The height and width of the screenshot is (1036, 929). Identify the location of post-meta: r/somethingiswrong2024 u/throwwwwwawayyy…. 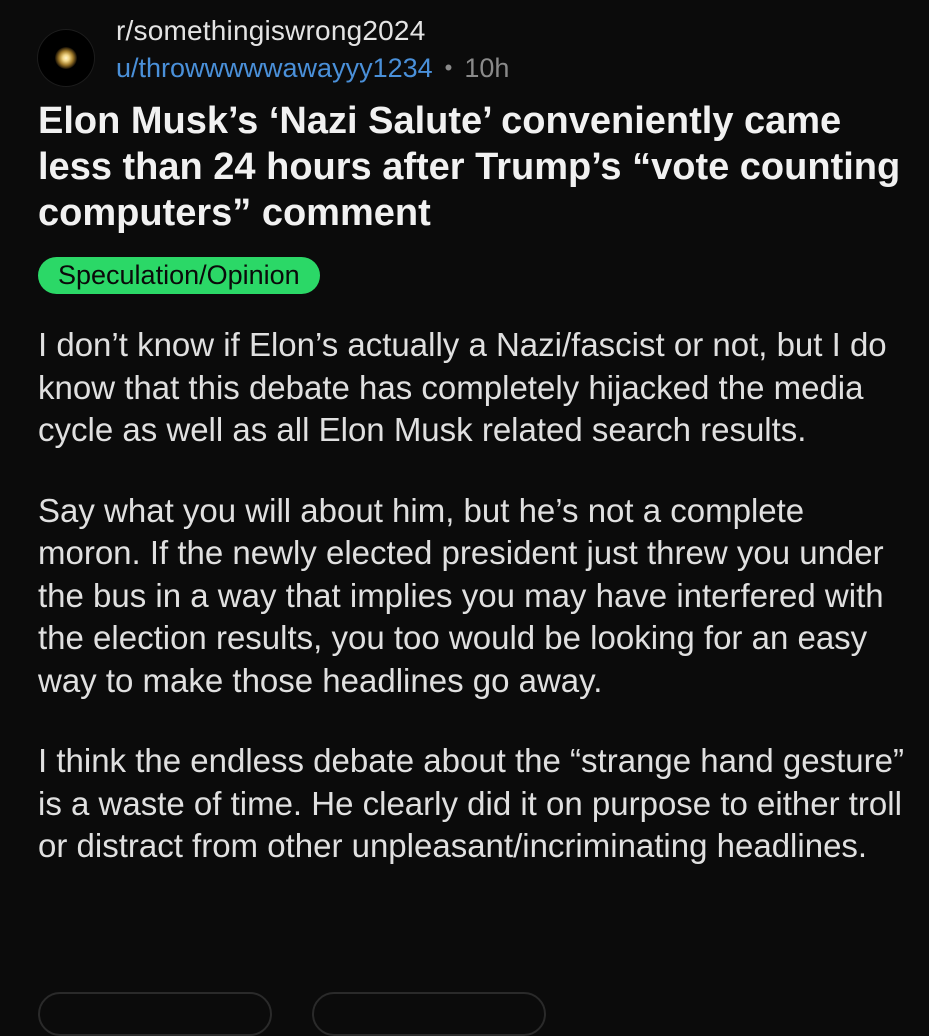
(312, 50).